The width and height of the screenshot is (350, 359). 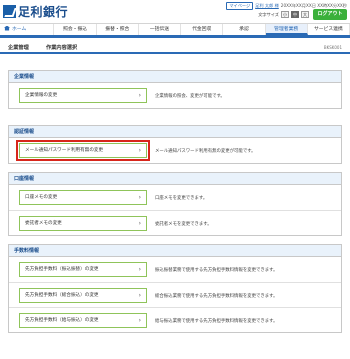 What do you see at coordinates (41, 95) in the screenshot?
I see `button-label: 企業情報の変更` at bounding box center [41, 95].